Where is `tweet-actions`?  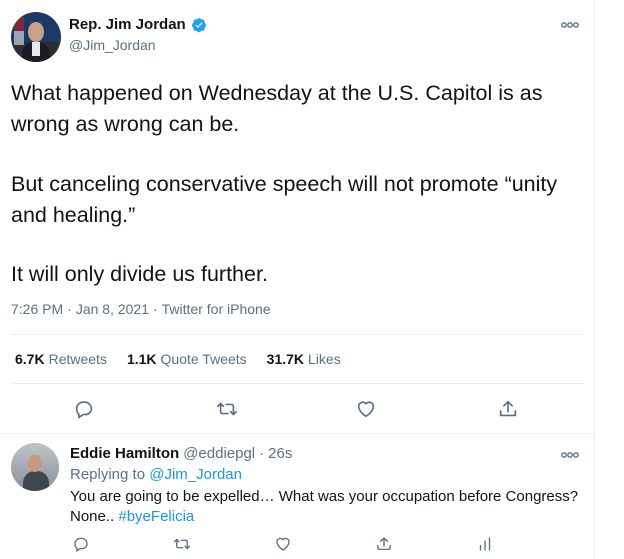 tweet-actions is located at coordinates (297, 409).